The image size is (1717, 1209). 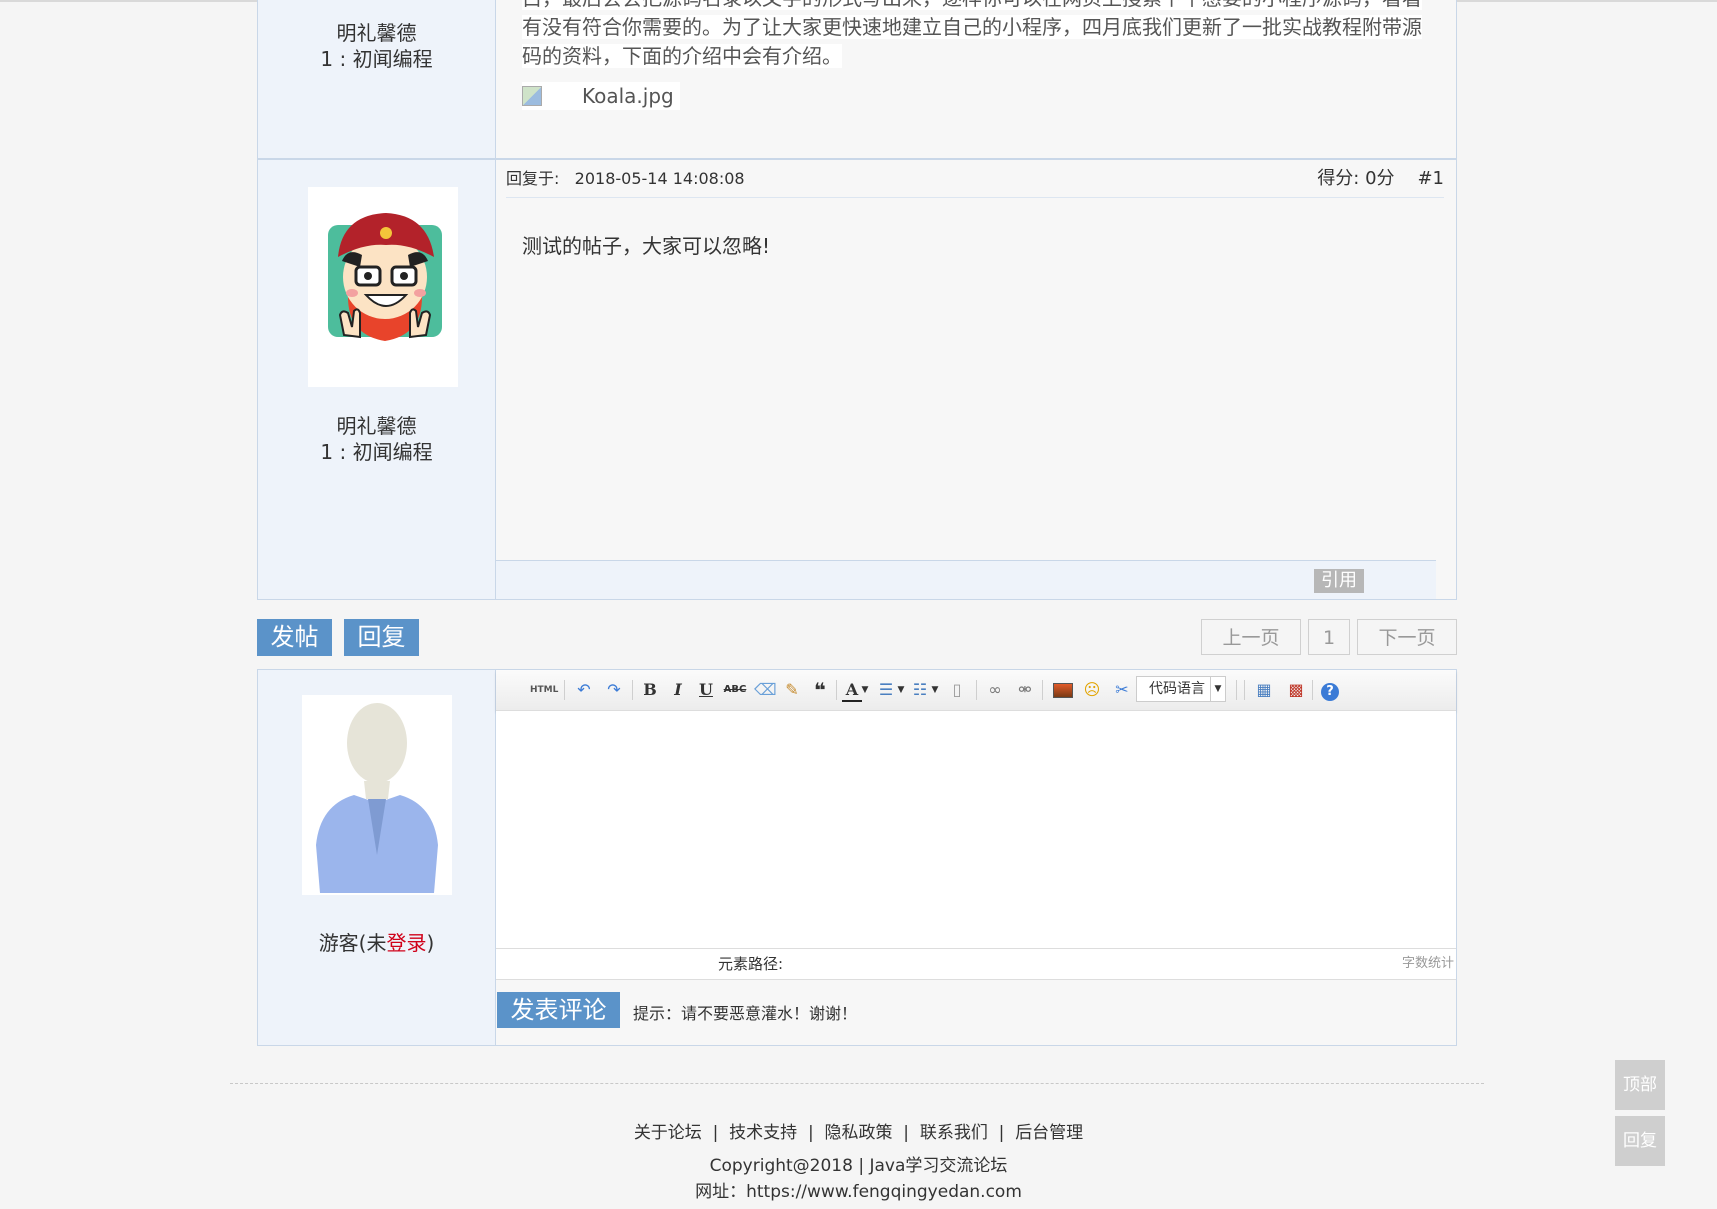 I want to click on reply-score-floor: 得分: 0分 #1, so click(x=1380, y=178).